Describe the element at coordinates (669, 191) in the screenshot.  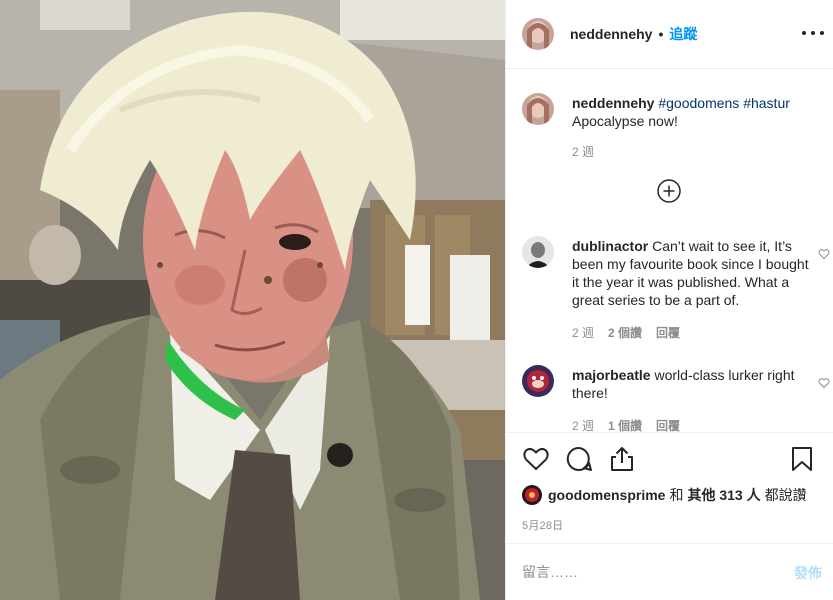
I see `plus-circle-icon` at that location.